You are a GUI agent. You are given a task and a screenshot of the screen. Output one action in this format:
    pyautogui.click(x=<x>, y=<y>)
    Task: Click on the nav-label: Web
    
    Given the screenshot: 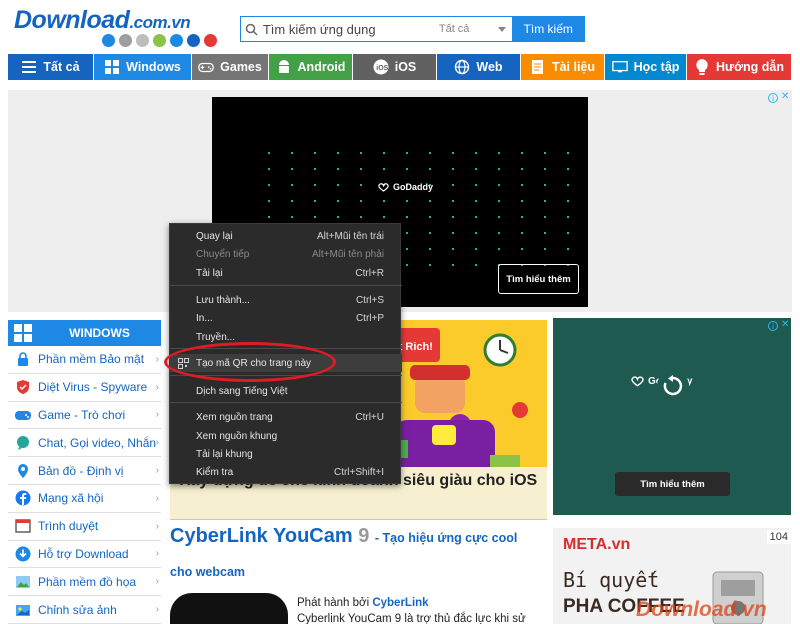 What is the action you would take?
    pyautogui.click(x=489, y=67)
    